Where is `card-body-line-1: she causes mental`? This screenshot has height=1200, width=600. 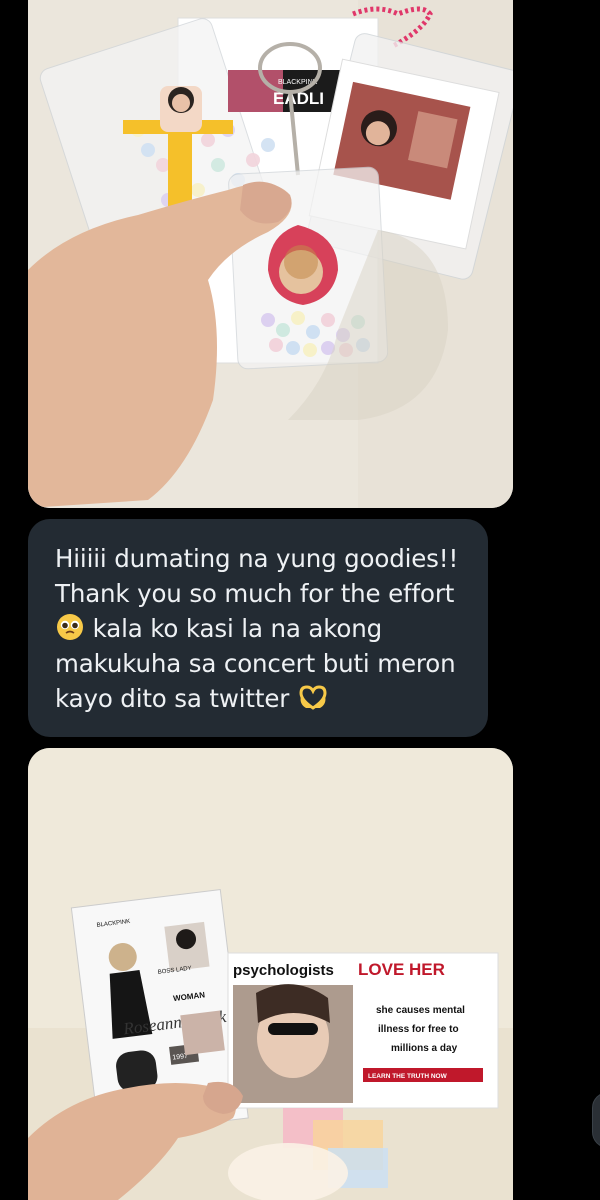 card-body-line-1: she causes mental is located at coordinates (420, 1010).